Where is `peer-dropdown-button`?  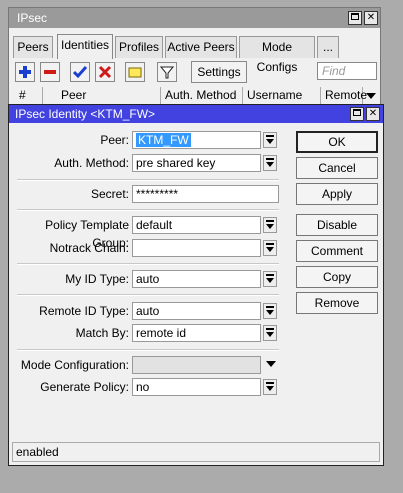
peer-dropdown-button is located at coordinates (270, 140).